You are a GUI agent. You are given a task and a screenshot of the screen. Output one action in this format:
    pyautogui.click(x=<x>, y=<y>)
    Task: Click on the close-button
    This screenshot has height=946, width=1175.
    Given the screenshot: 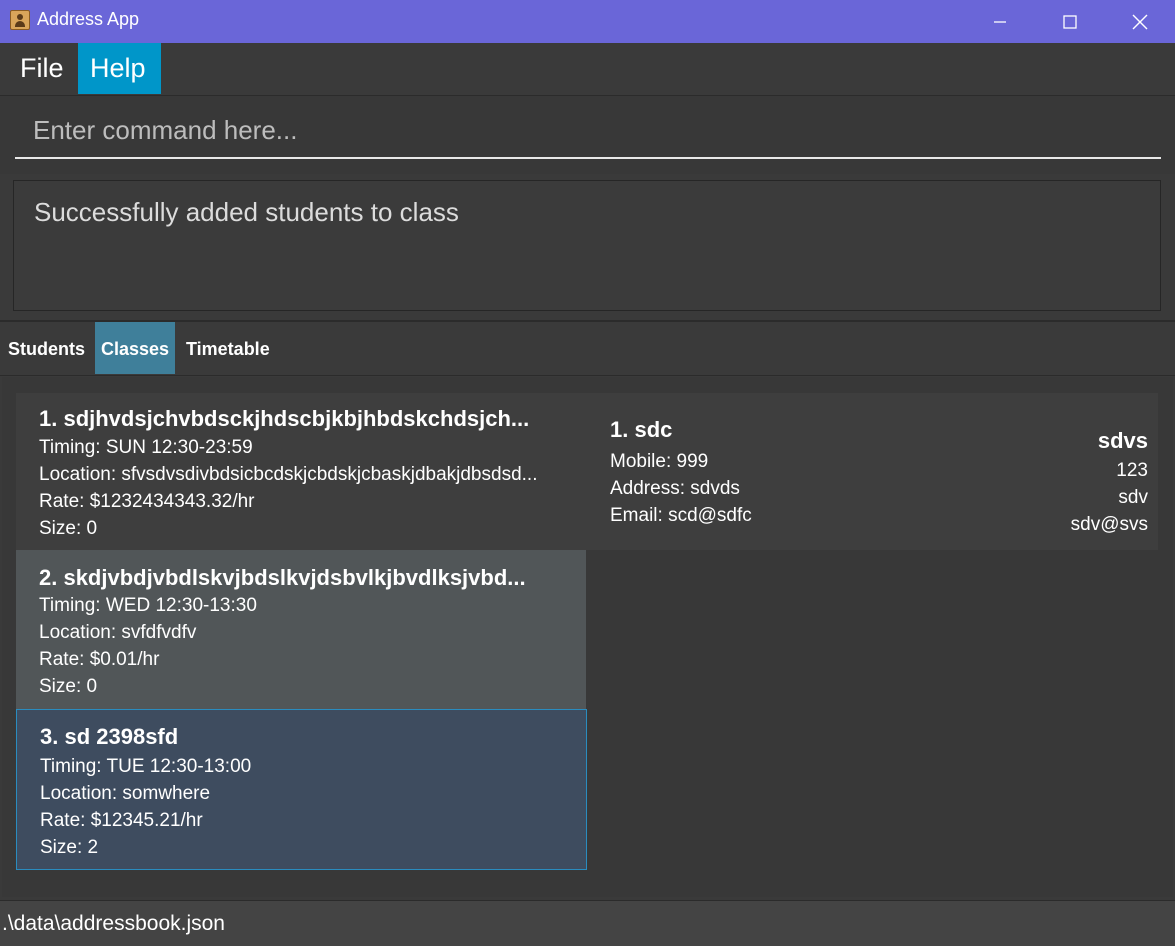 What is the action you would take?
    pyautogui.click(x=1140, y=21)
    